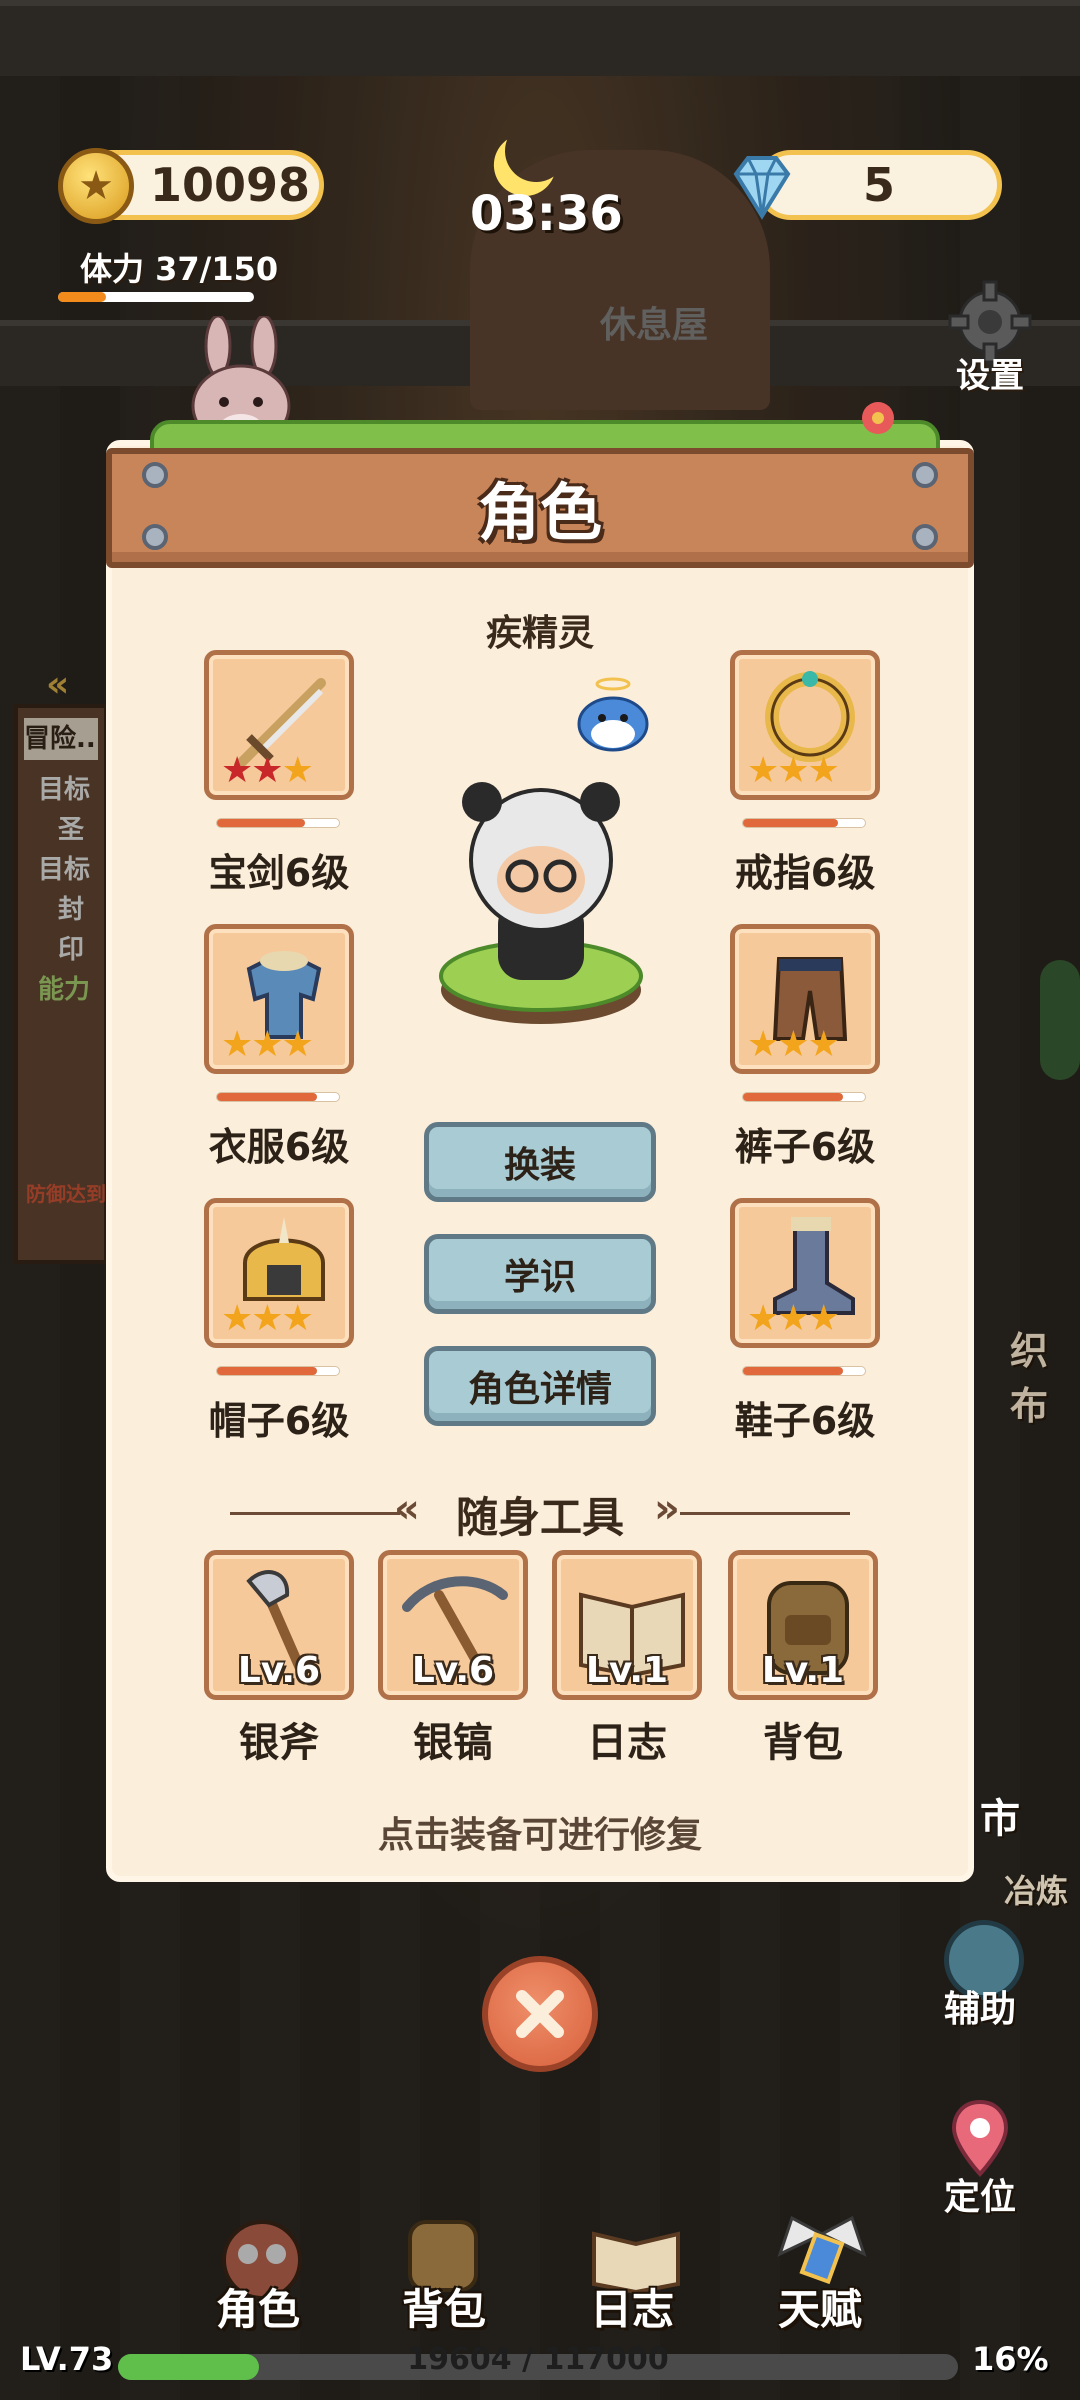 This screenshot has width=1080, height=2400. I want to click on location-pin-icon, so click(980, 2138).